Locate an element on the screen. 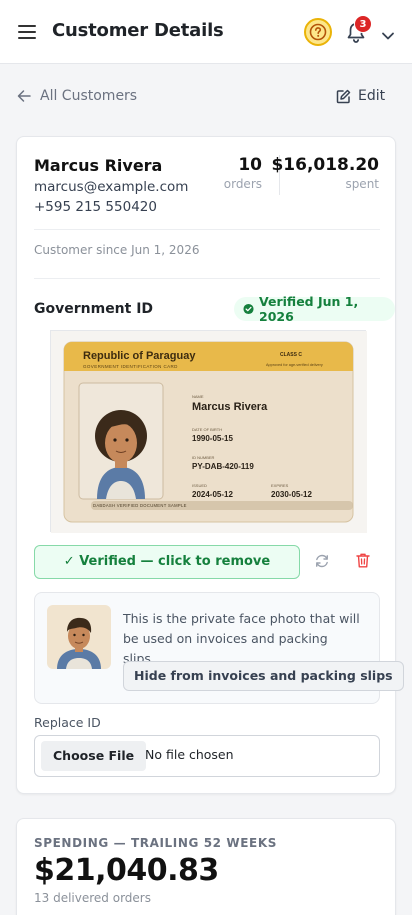 Image resolution: width=412 pixels, height=915 pixels. card-issued-label: ISSUED is located at coordinates (199, 485).